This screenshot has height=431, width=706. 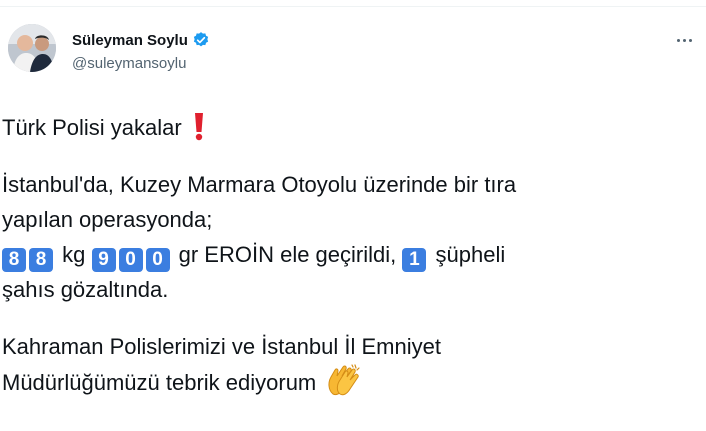 What do you see at coordinates (352, 127) in the screenshot?
I see `tweet-line-1: Türk Polisi yakalar` at bounding box center [352, 127].